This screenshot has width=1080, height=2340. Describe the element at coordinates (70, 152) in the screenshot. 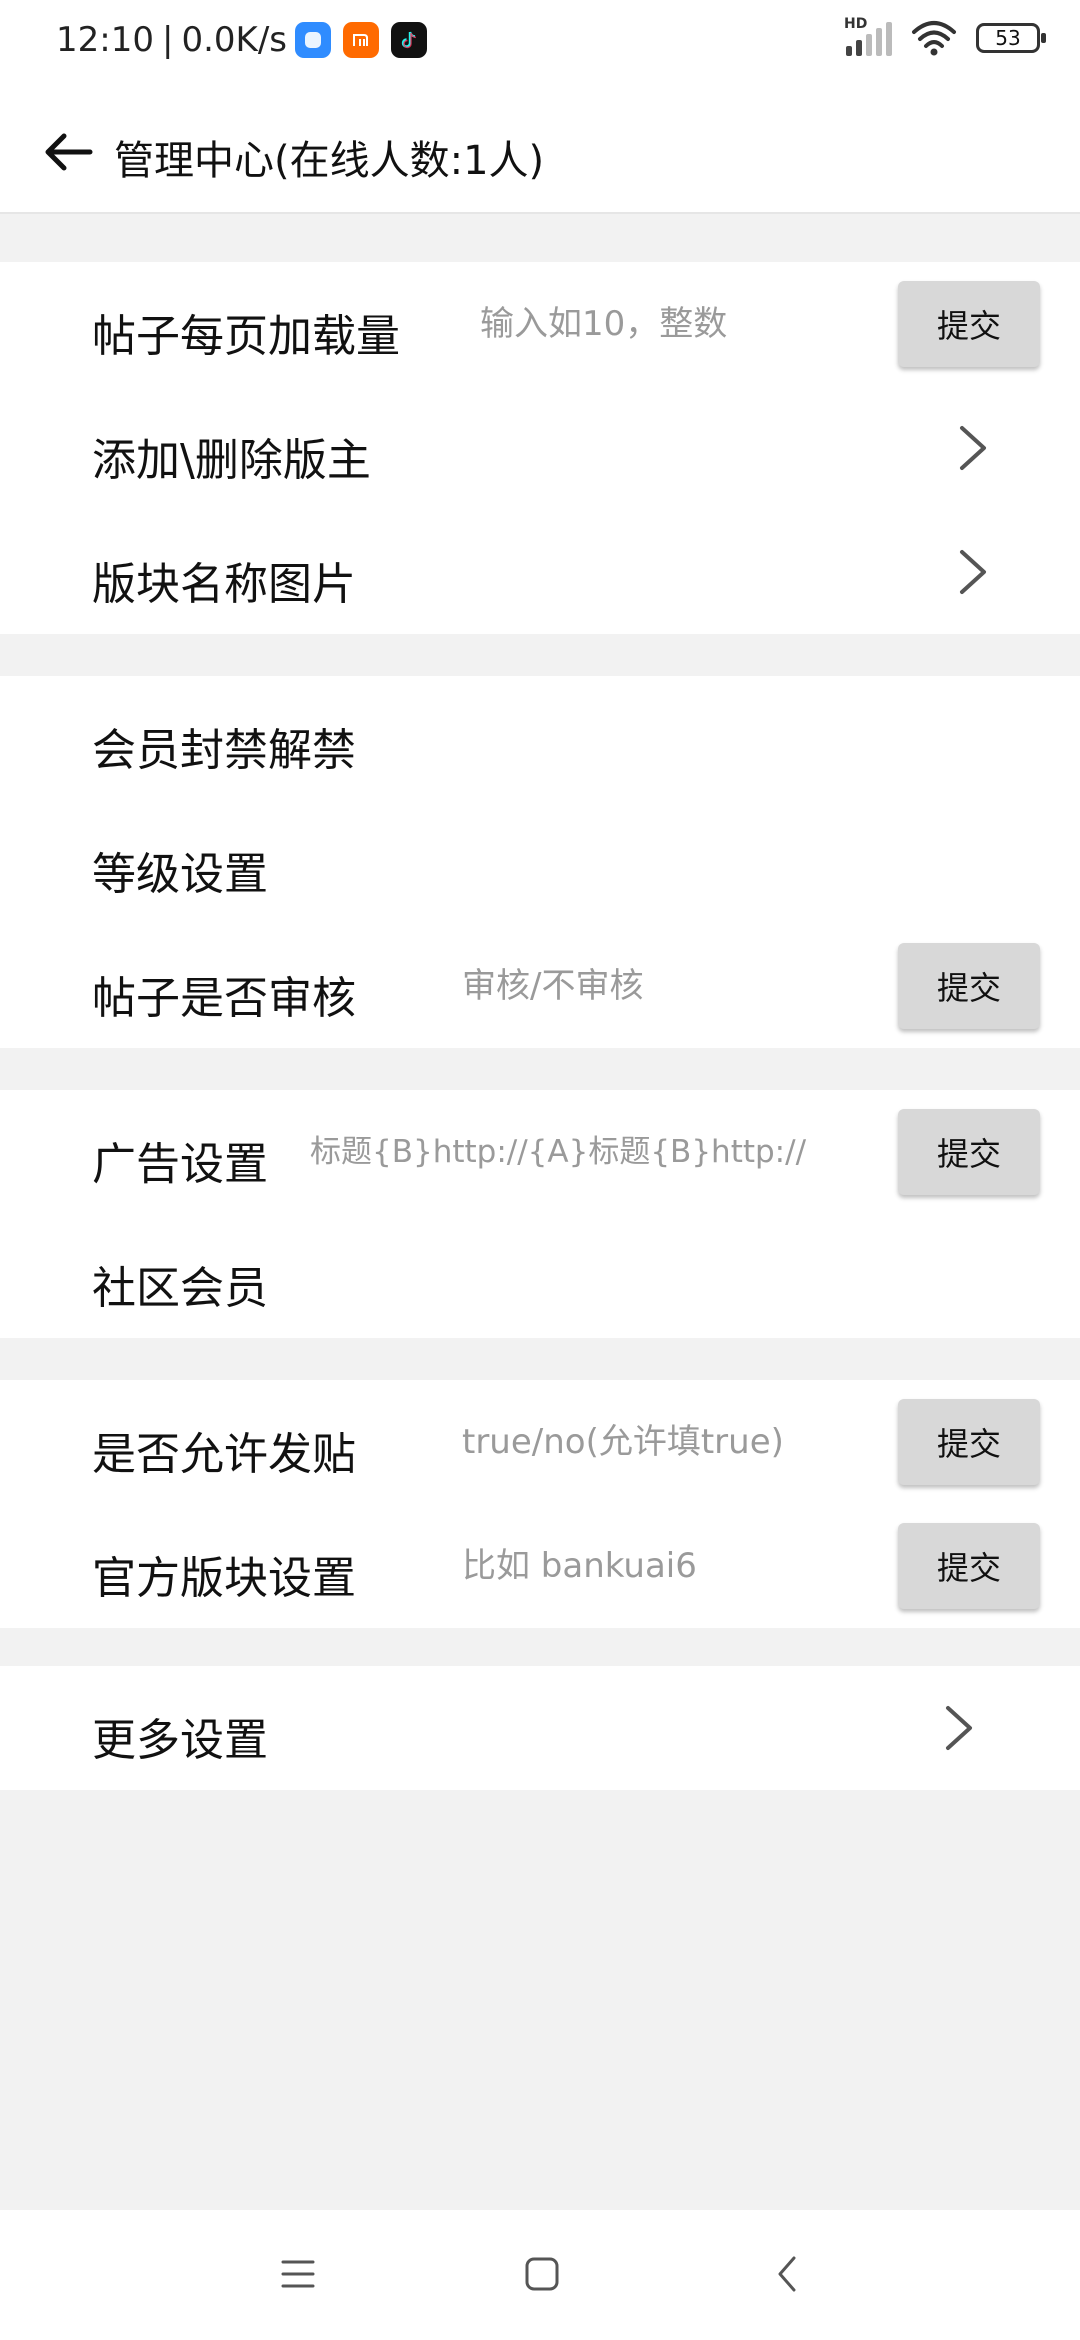

I see `arrow-left-icon` at that location.